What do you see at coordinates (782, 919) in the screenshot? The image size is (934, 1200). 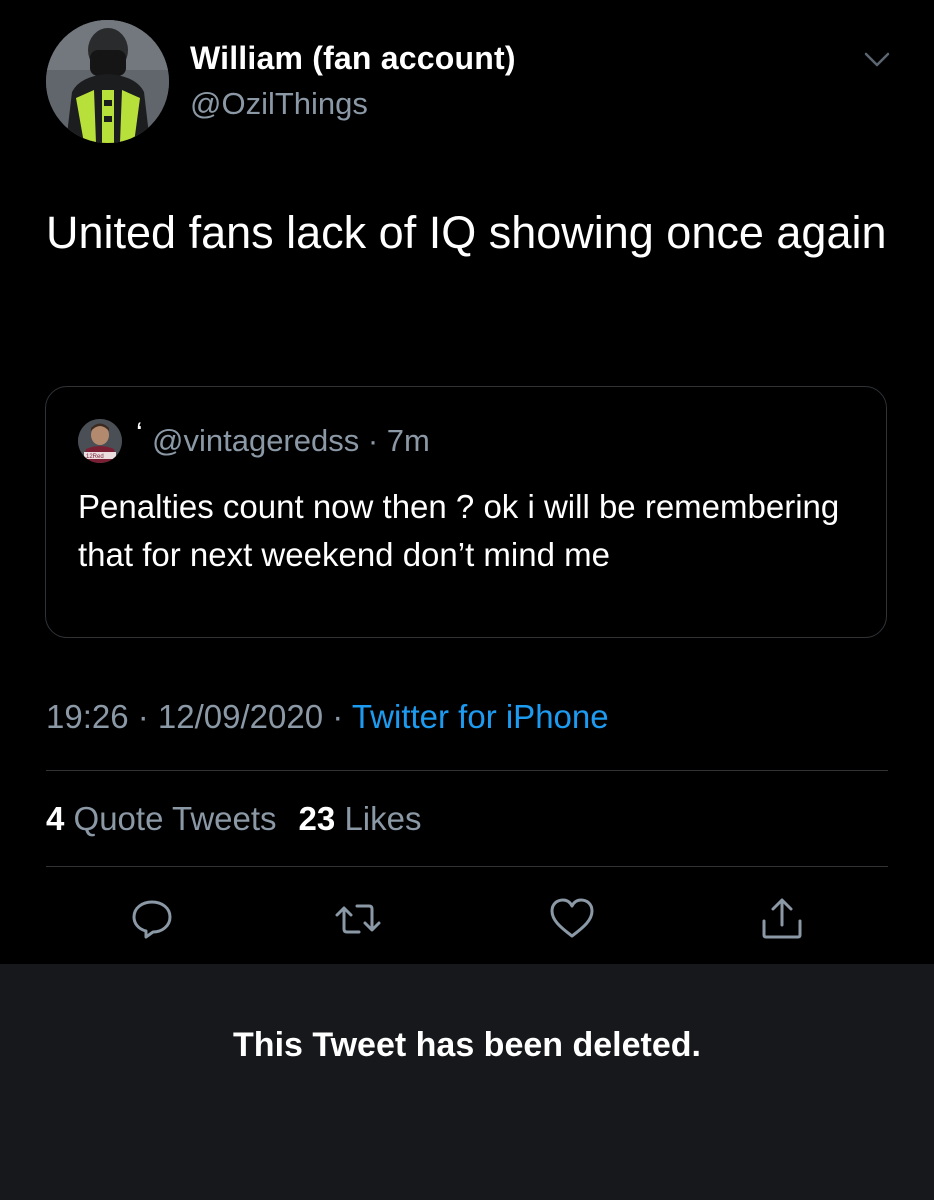 I see `share-icon` at bounding box center [782, 919].